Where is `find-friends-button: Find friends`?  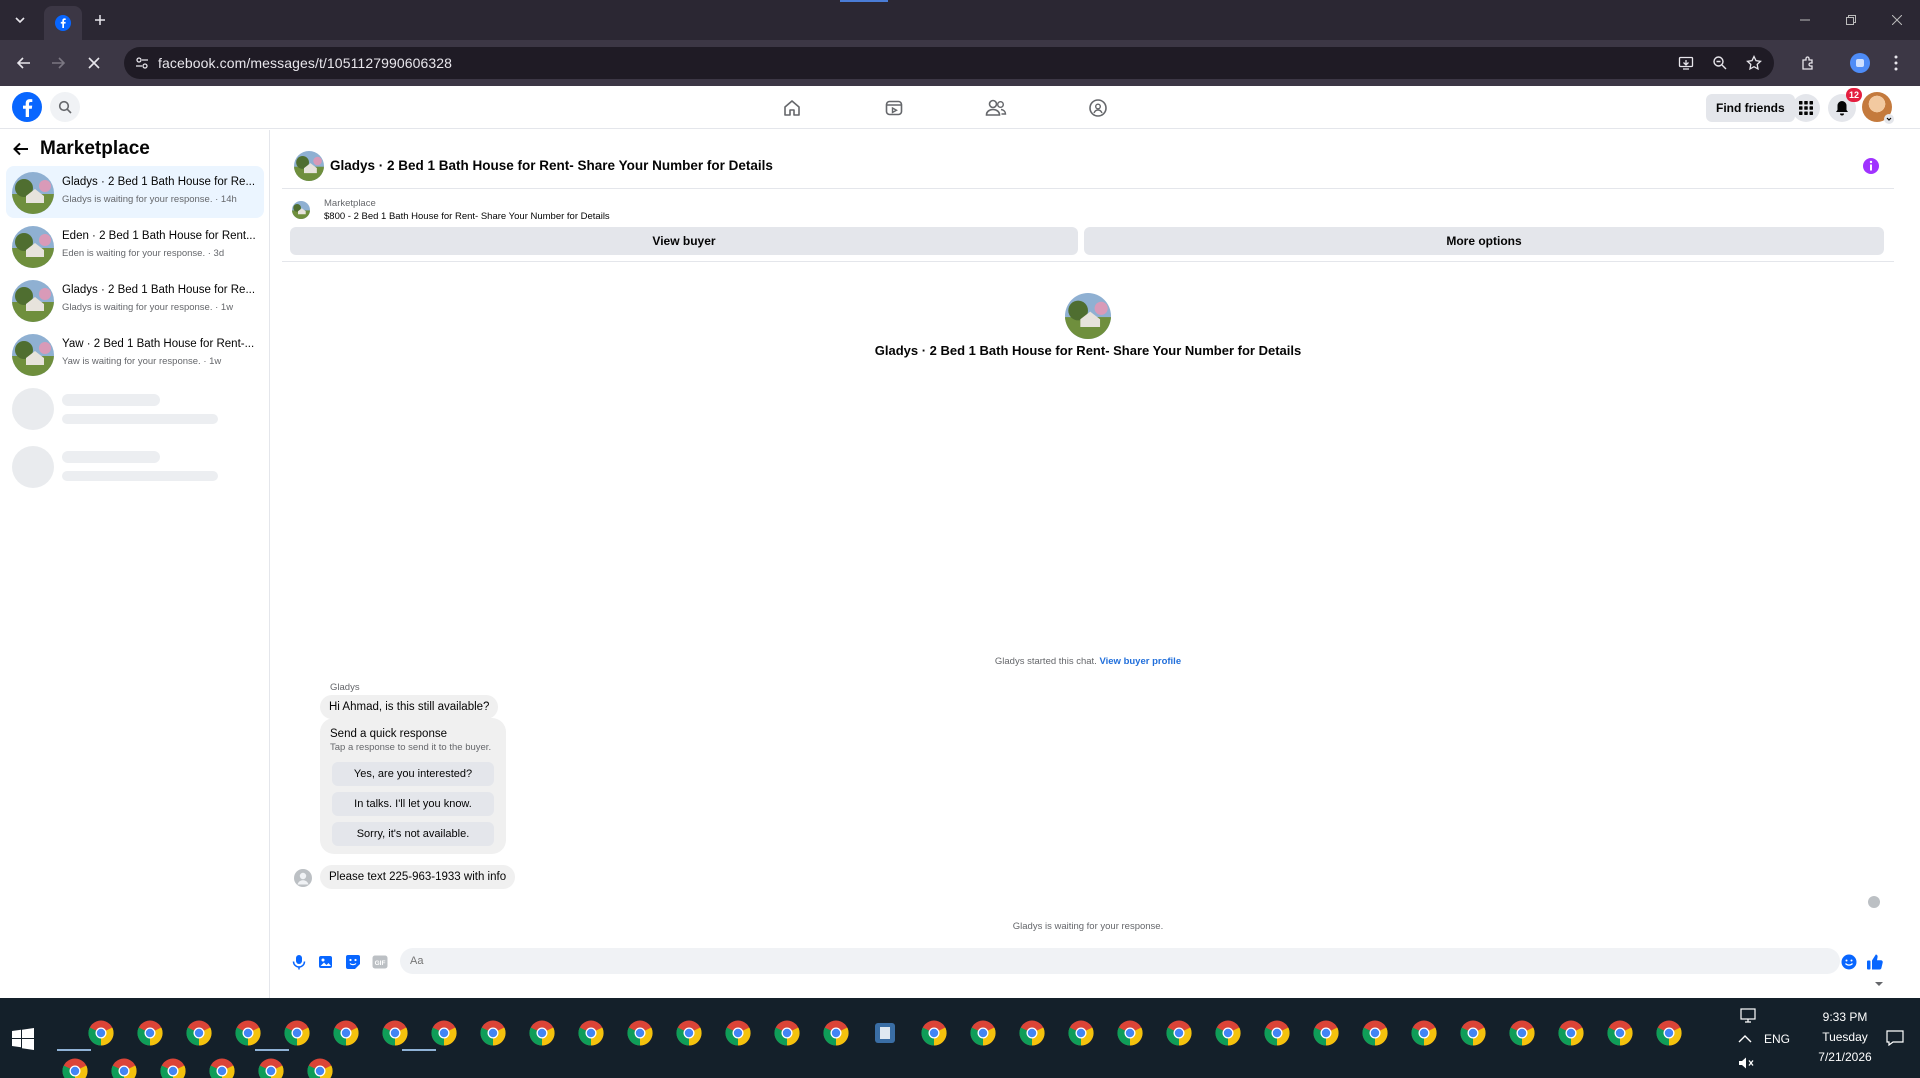 find-friends-button: Find friends is located at coordinates (1750, 108).